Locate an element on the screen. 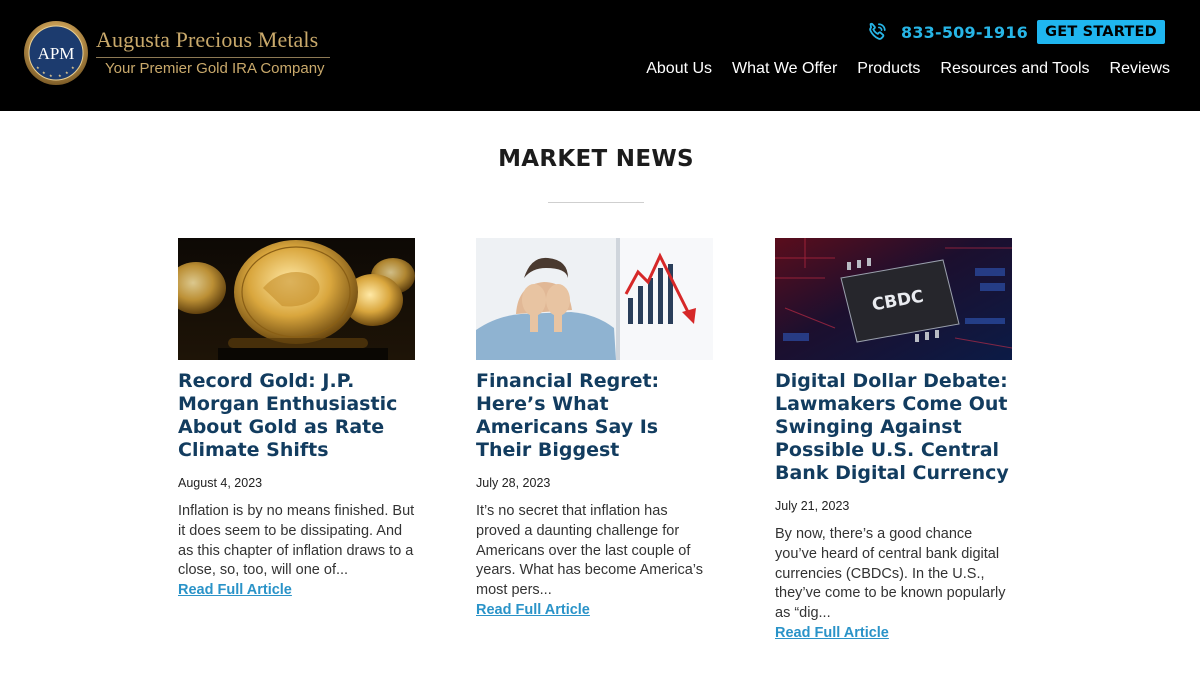 The height and width of the screenshot is (674, 1200). brand-name: Augusta Precious Metals is located at coordinates (207, 39).